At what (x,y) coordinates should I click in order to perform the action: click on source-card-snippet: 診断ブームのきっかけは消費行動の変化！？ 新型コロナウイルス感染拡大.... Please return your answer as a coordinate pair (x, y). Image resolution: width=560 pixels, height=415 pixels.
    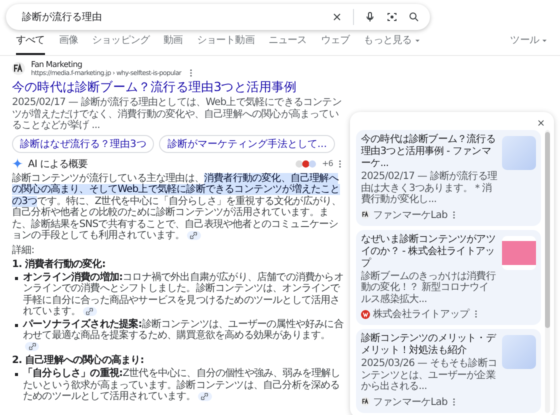
    Looking at the image, I should click on (429, 287).